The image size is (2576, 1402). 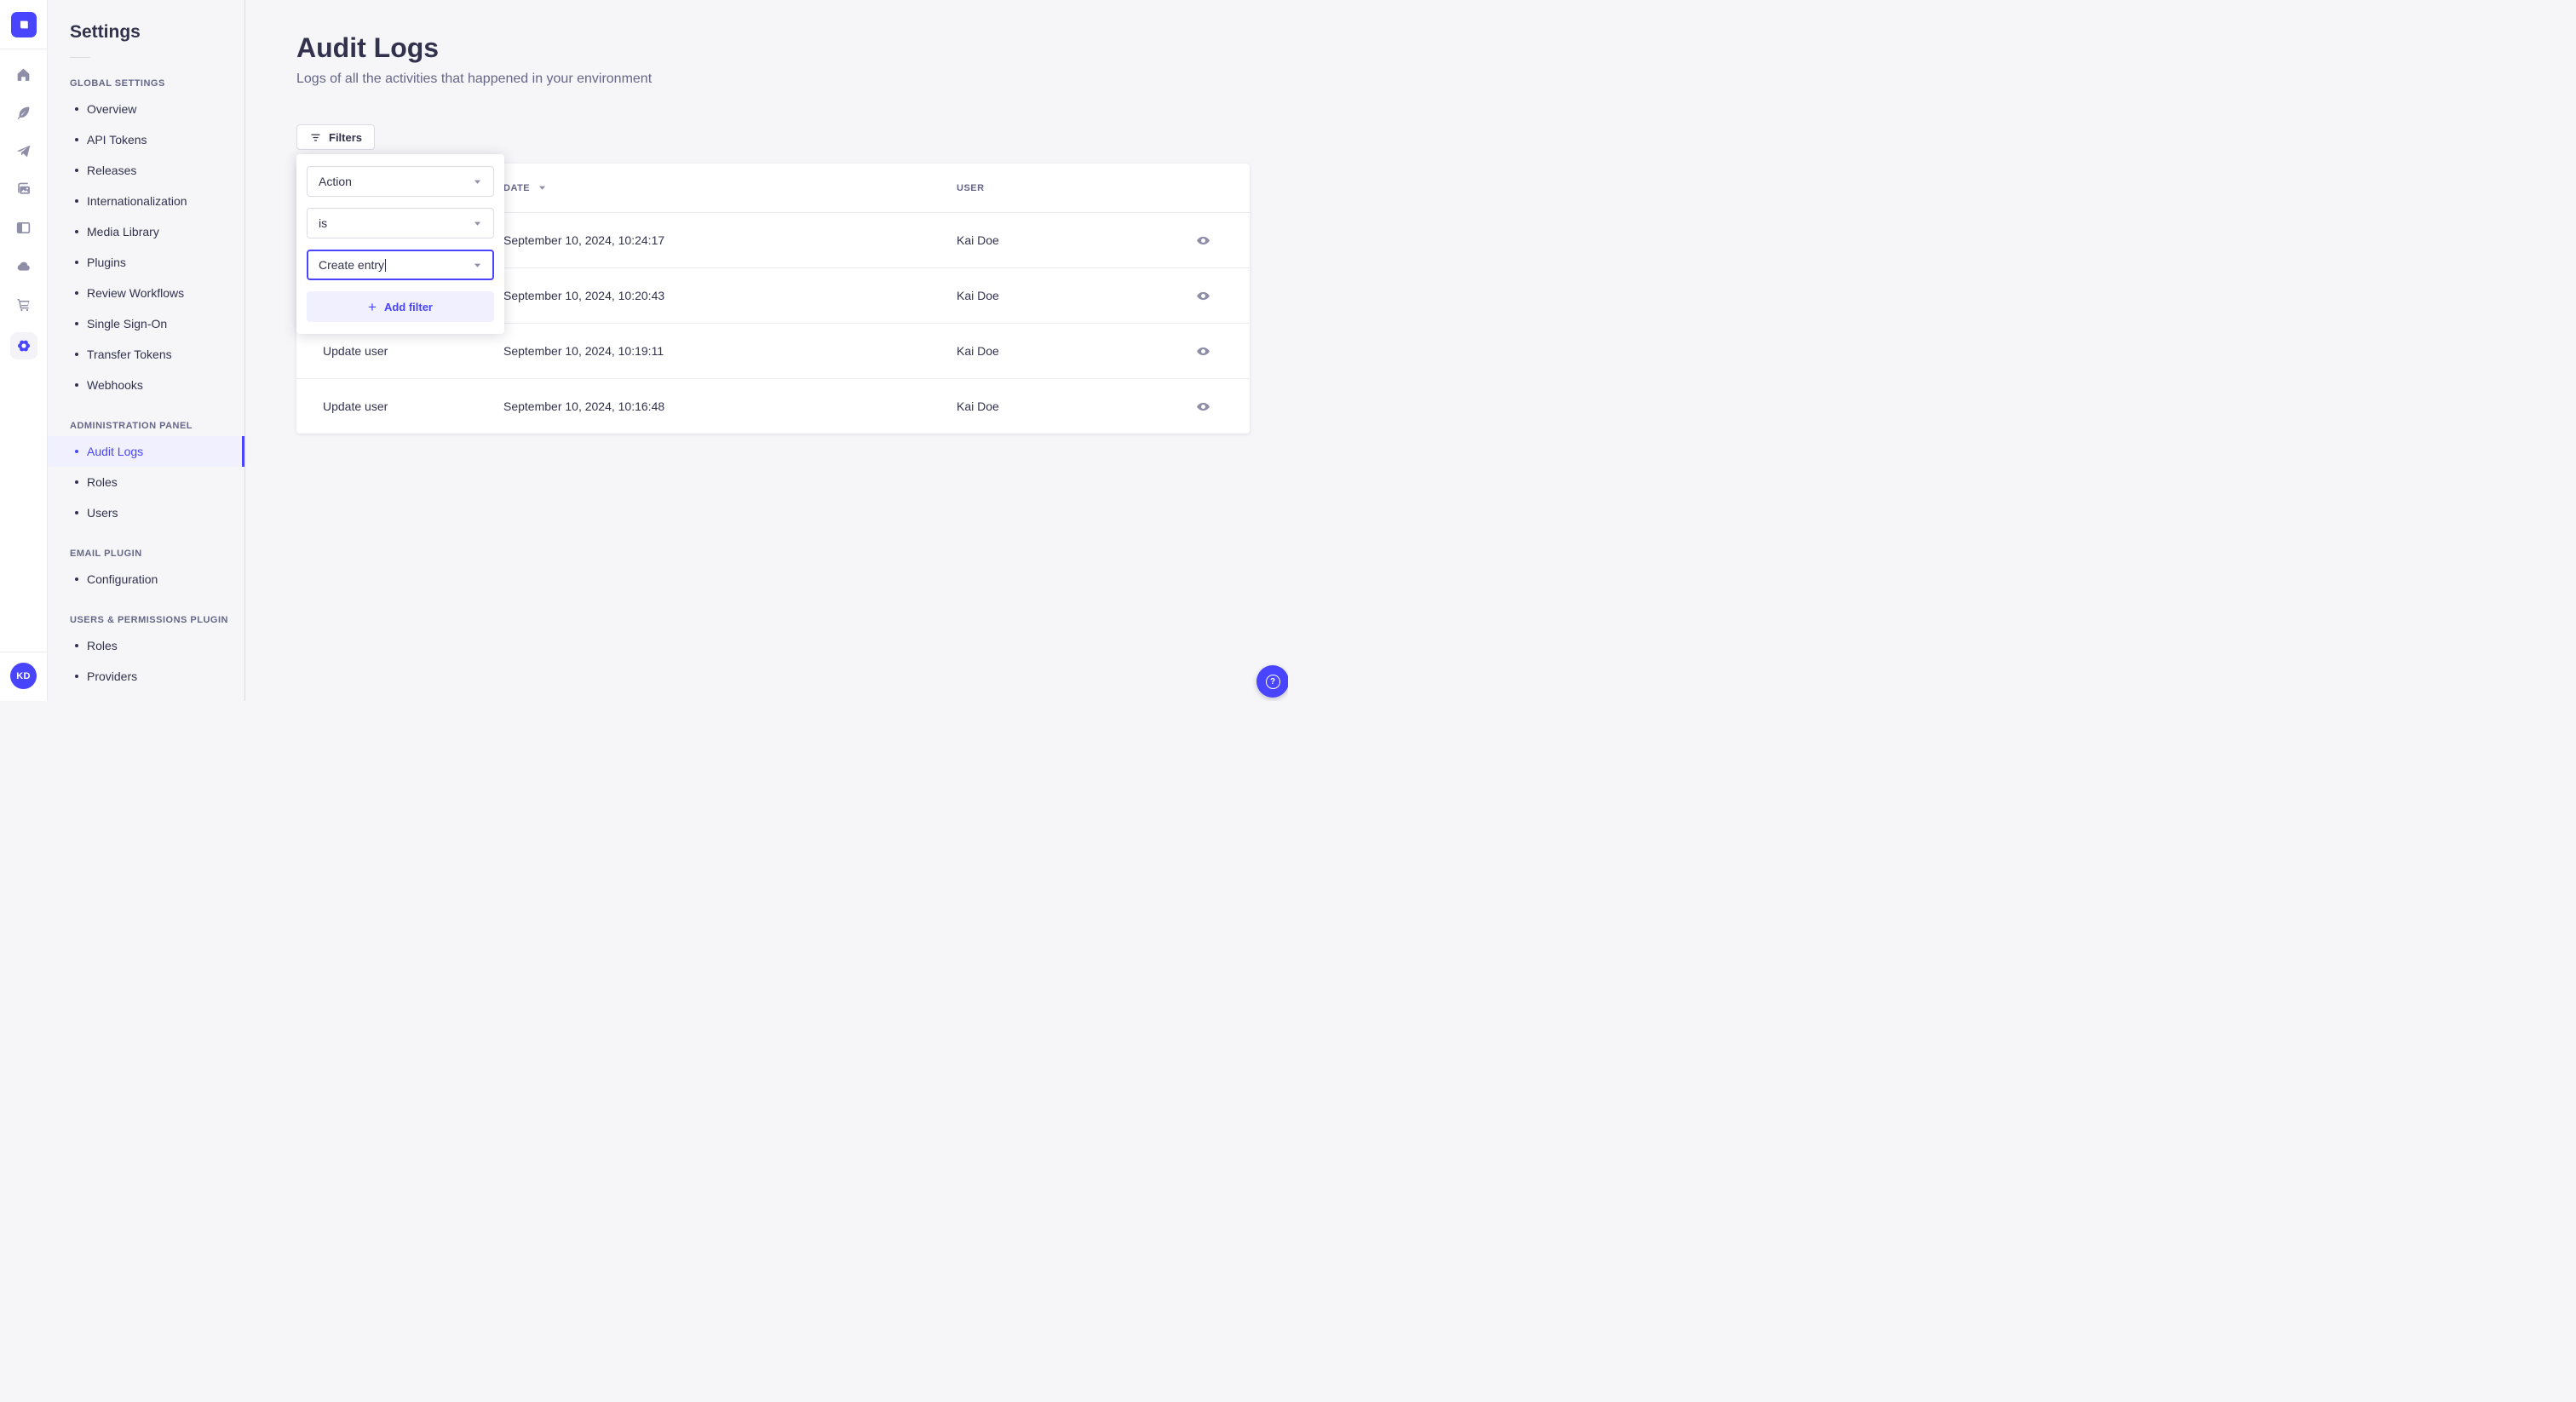 What do you see at coordinates (24, 304) in the screenshot?
I see `cart-icon` at bounding box center [24, 304].